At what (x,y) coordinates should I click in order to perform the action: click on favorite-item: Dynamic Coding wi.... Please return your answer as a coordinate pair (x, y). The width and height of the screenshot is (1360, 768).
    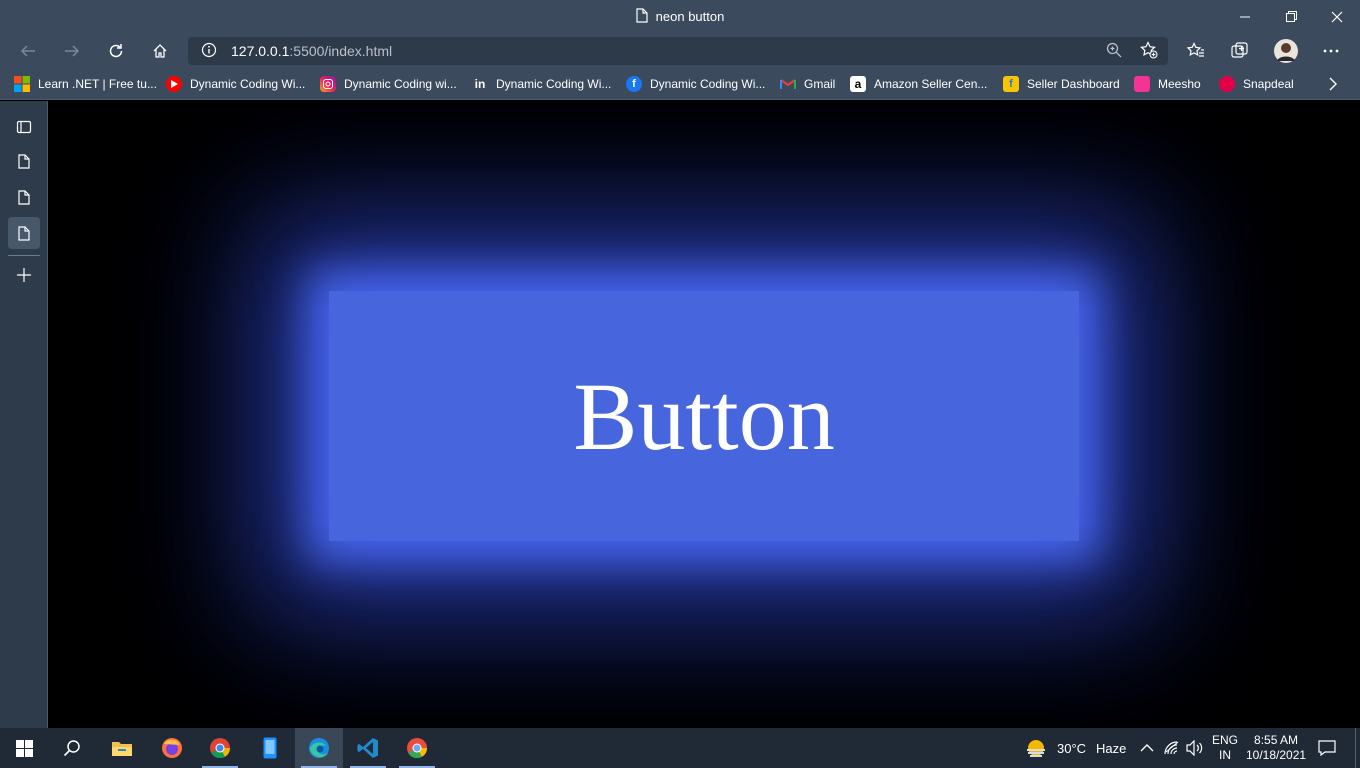
    Looking at the image, I should click on (388, 84).